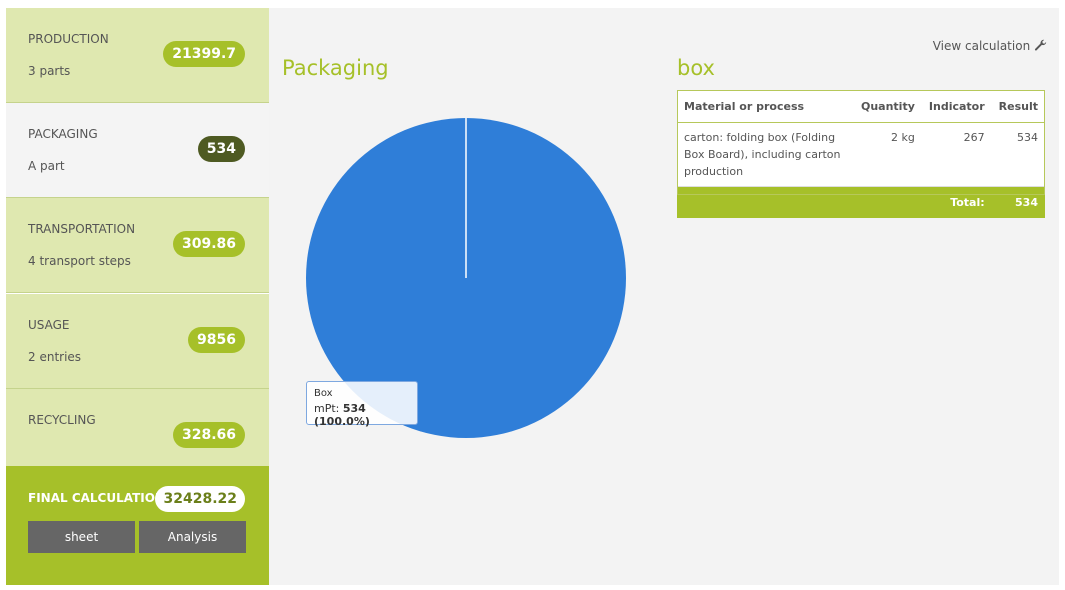  I want to click on chart-tooltip: Box mPt: 534 (100.0%), so click(362, 404).